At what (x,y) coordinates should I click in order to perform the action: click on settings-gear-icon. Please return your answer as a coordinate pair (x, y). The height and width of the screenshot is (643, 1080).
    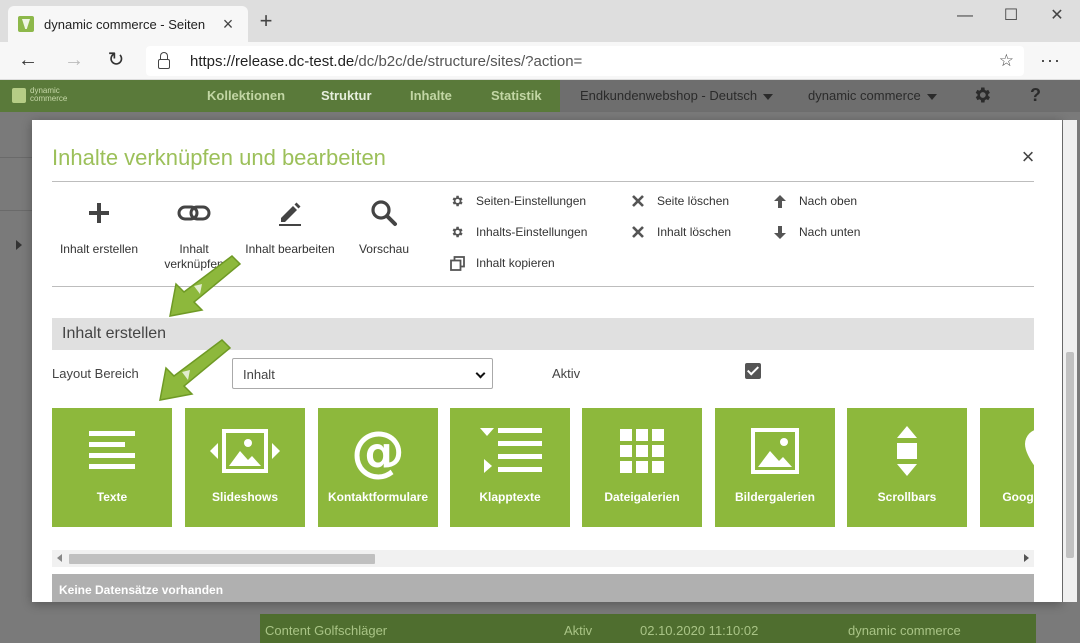
    Looking at the image, I should click on (982, 96).